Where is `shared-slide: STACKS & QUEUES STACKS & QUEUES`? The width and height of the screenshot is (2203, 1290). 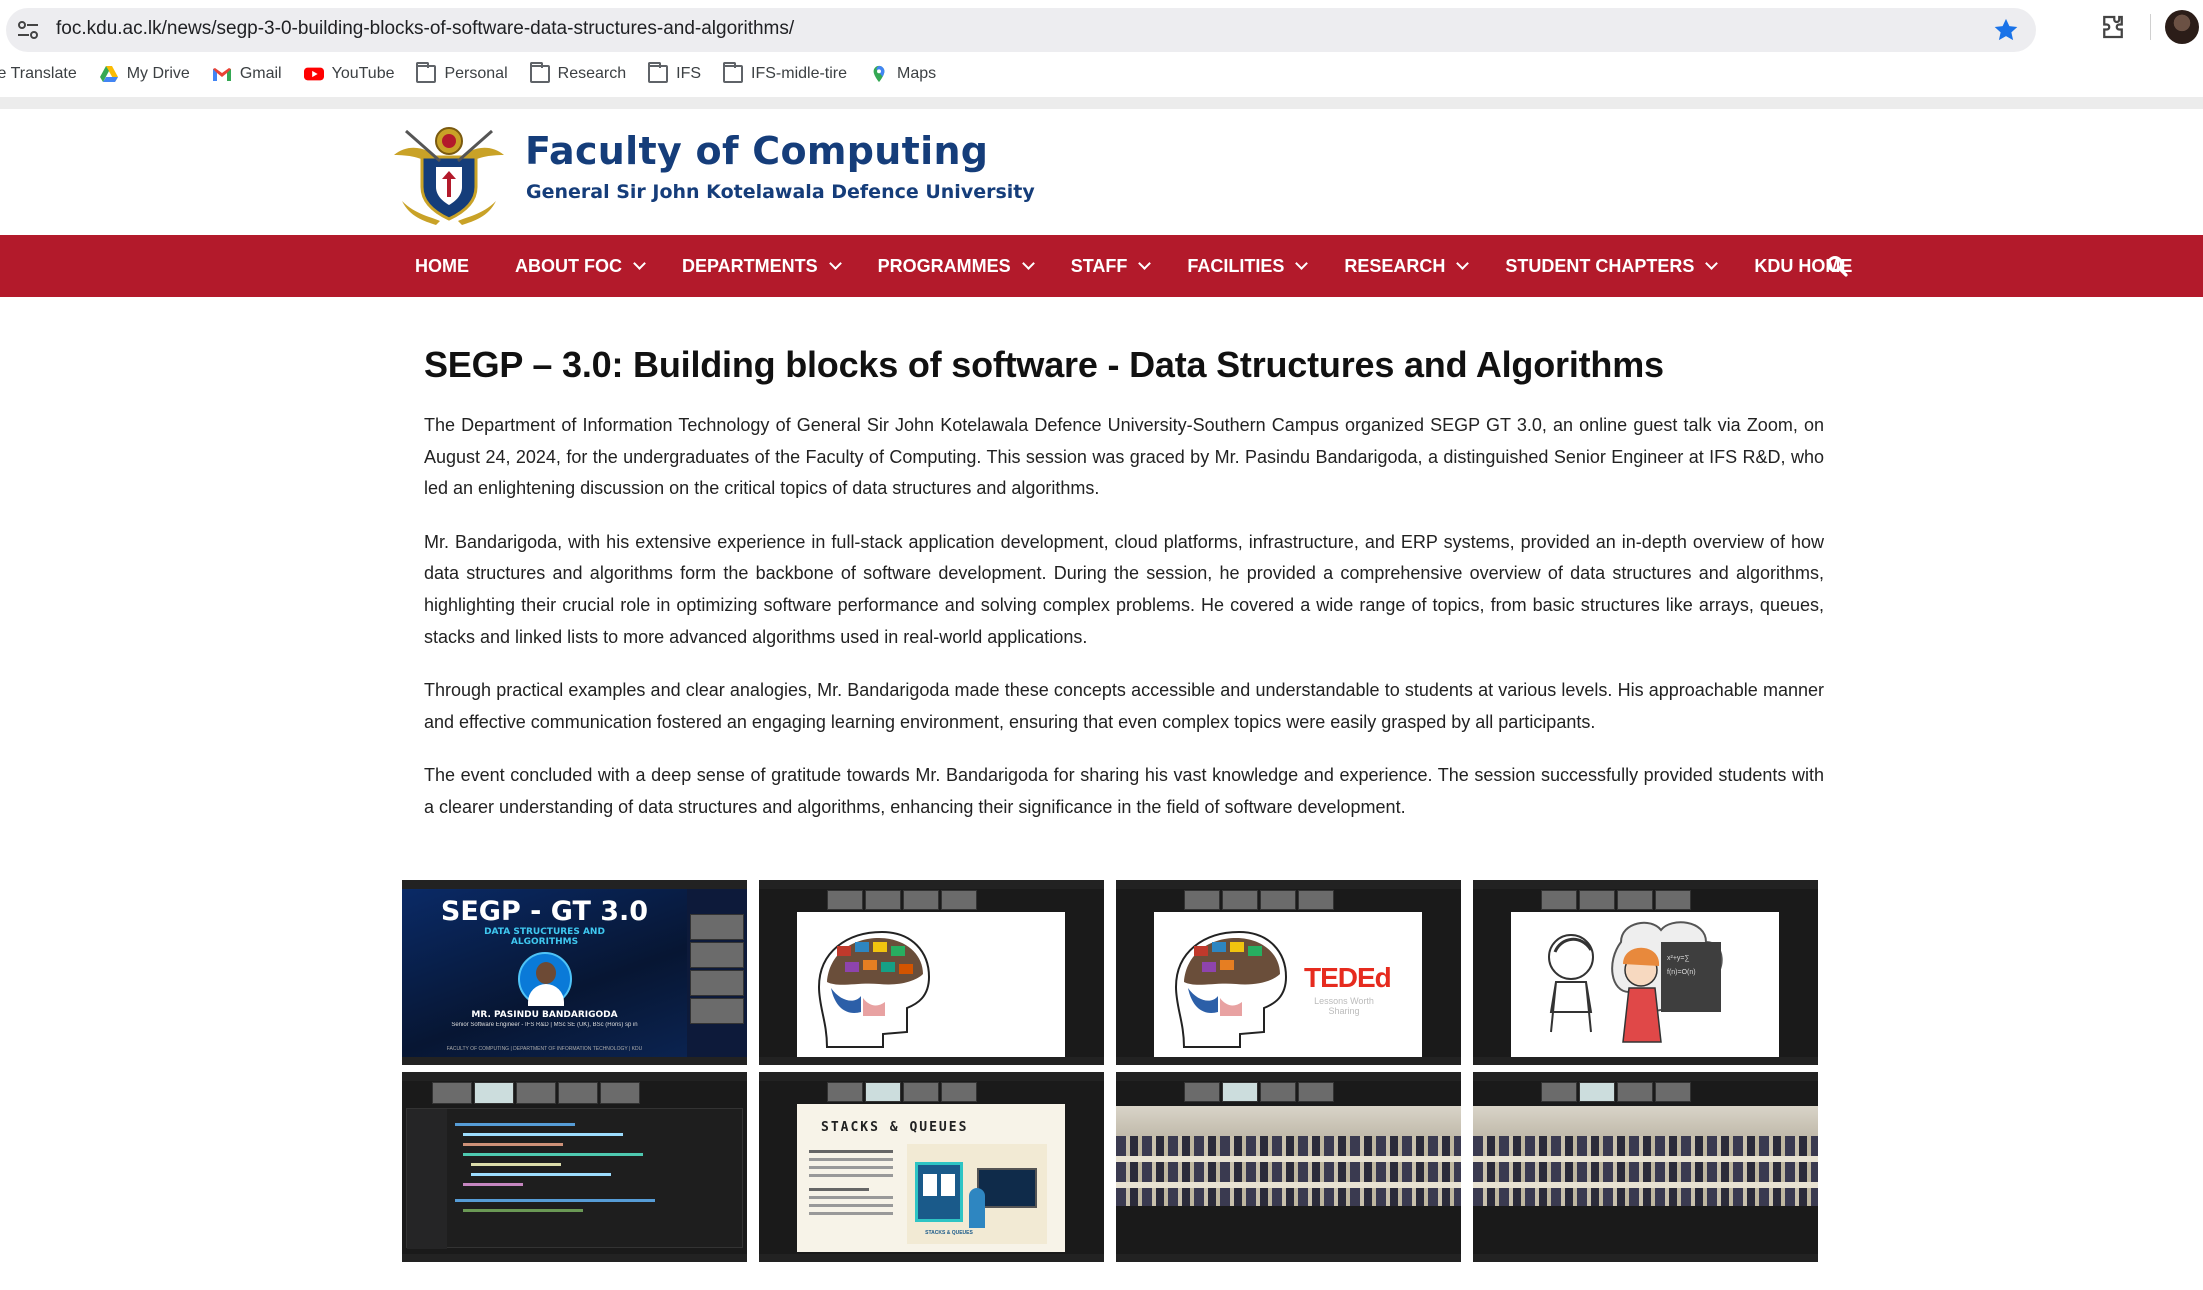
shared-slide: STACKS & QUEUES STACKS & QUEUES is located at coordinates (931, 1178).